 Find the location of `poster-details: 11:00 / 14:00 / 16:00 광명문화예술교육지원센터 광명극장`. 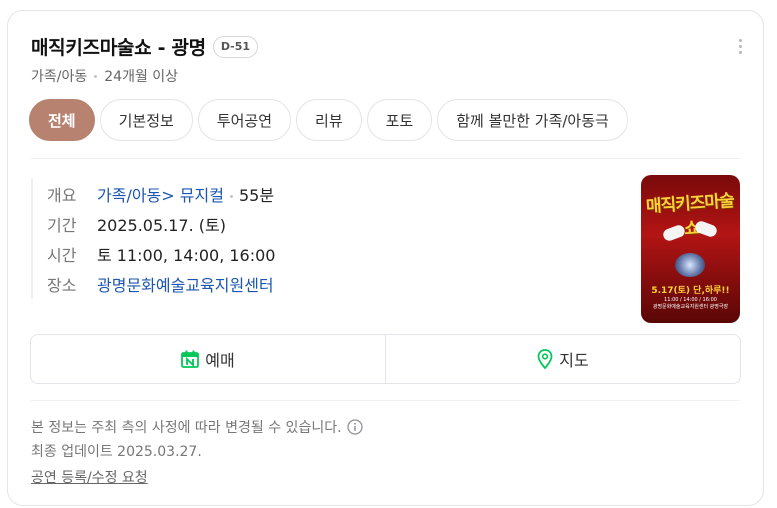

poster-details: 11:00 / 14:00 / 16:00 광명문화예술교육지원센터 광명극장 is located at coordinates (690, 304).